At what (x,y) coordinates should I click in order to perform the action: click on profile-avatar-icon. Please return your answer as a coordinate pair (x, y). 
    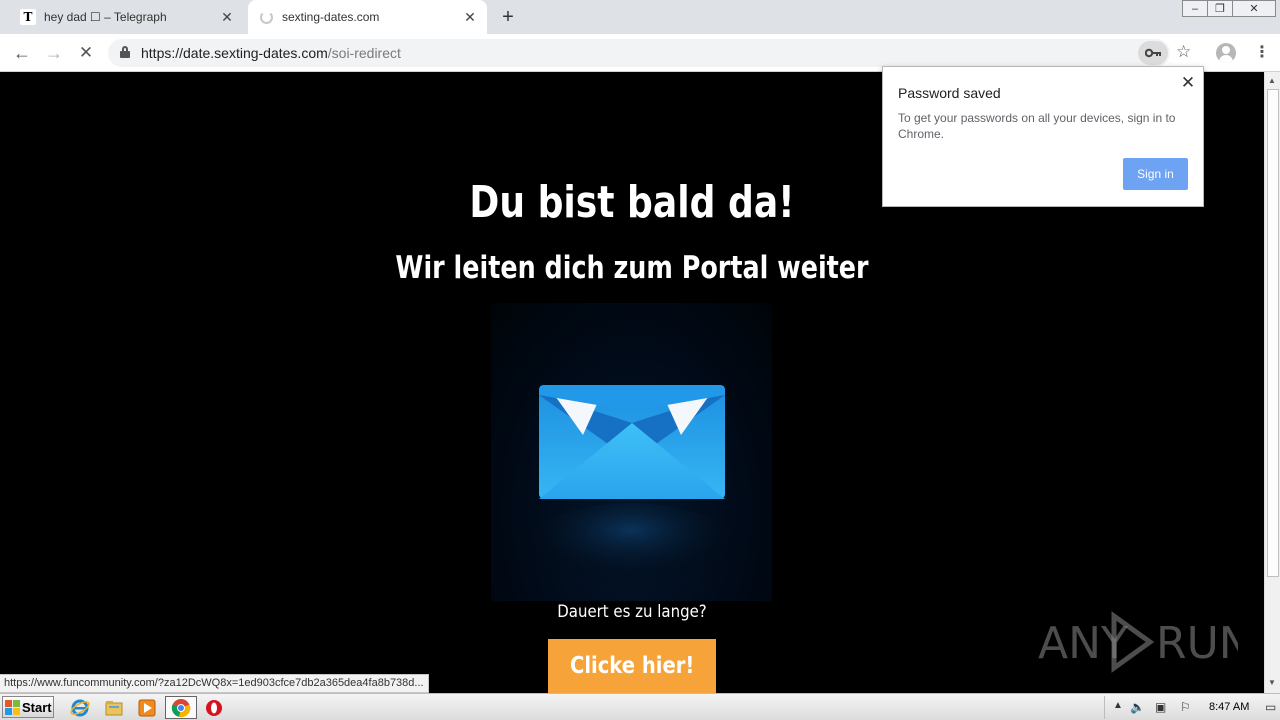
    Looking at the image, I should click on (1226, 53).